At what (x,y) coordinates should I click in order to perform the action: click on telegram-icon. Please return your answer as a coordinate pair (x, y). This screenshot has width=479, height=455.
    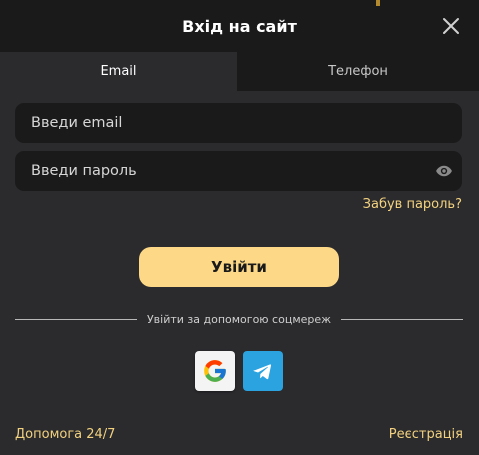
    Looking at the image, I should click on (262, 372).